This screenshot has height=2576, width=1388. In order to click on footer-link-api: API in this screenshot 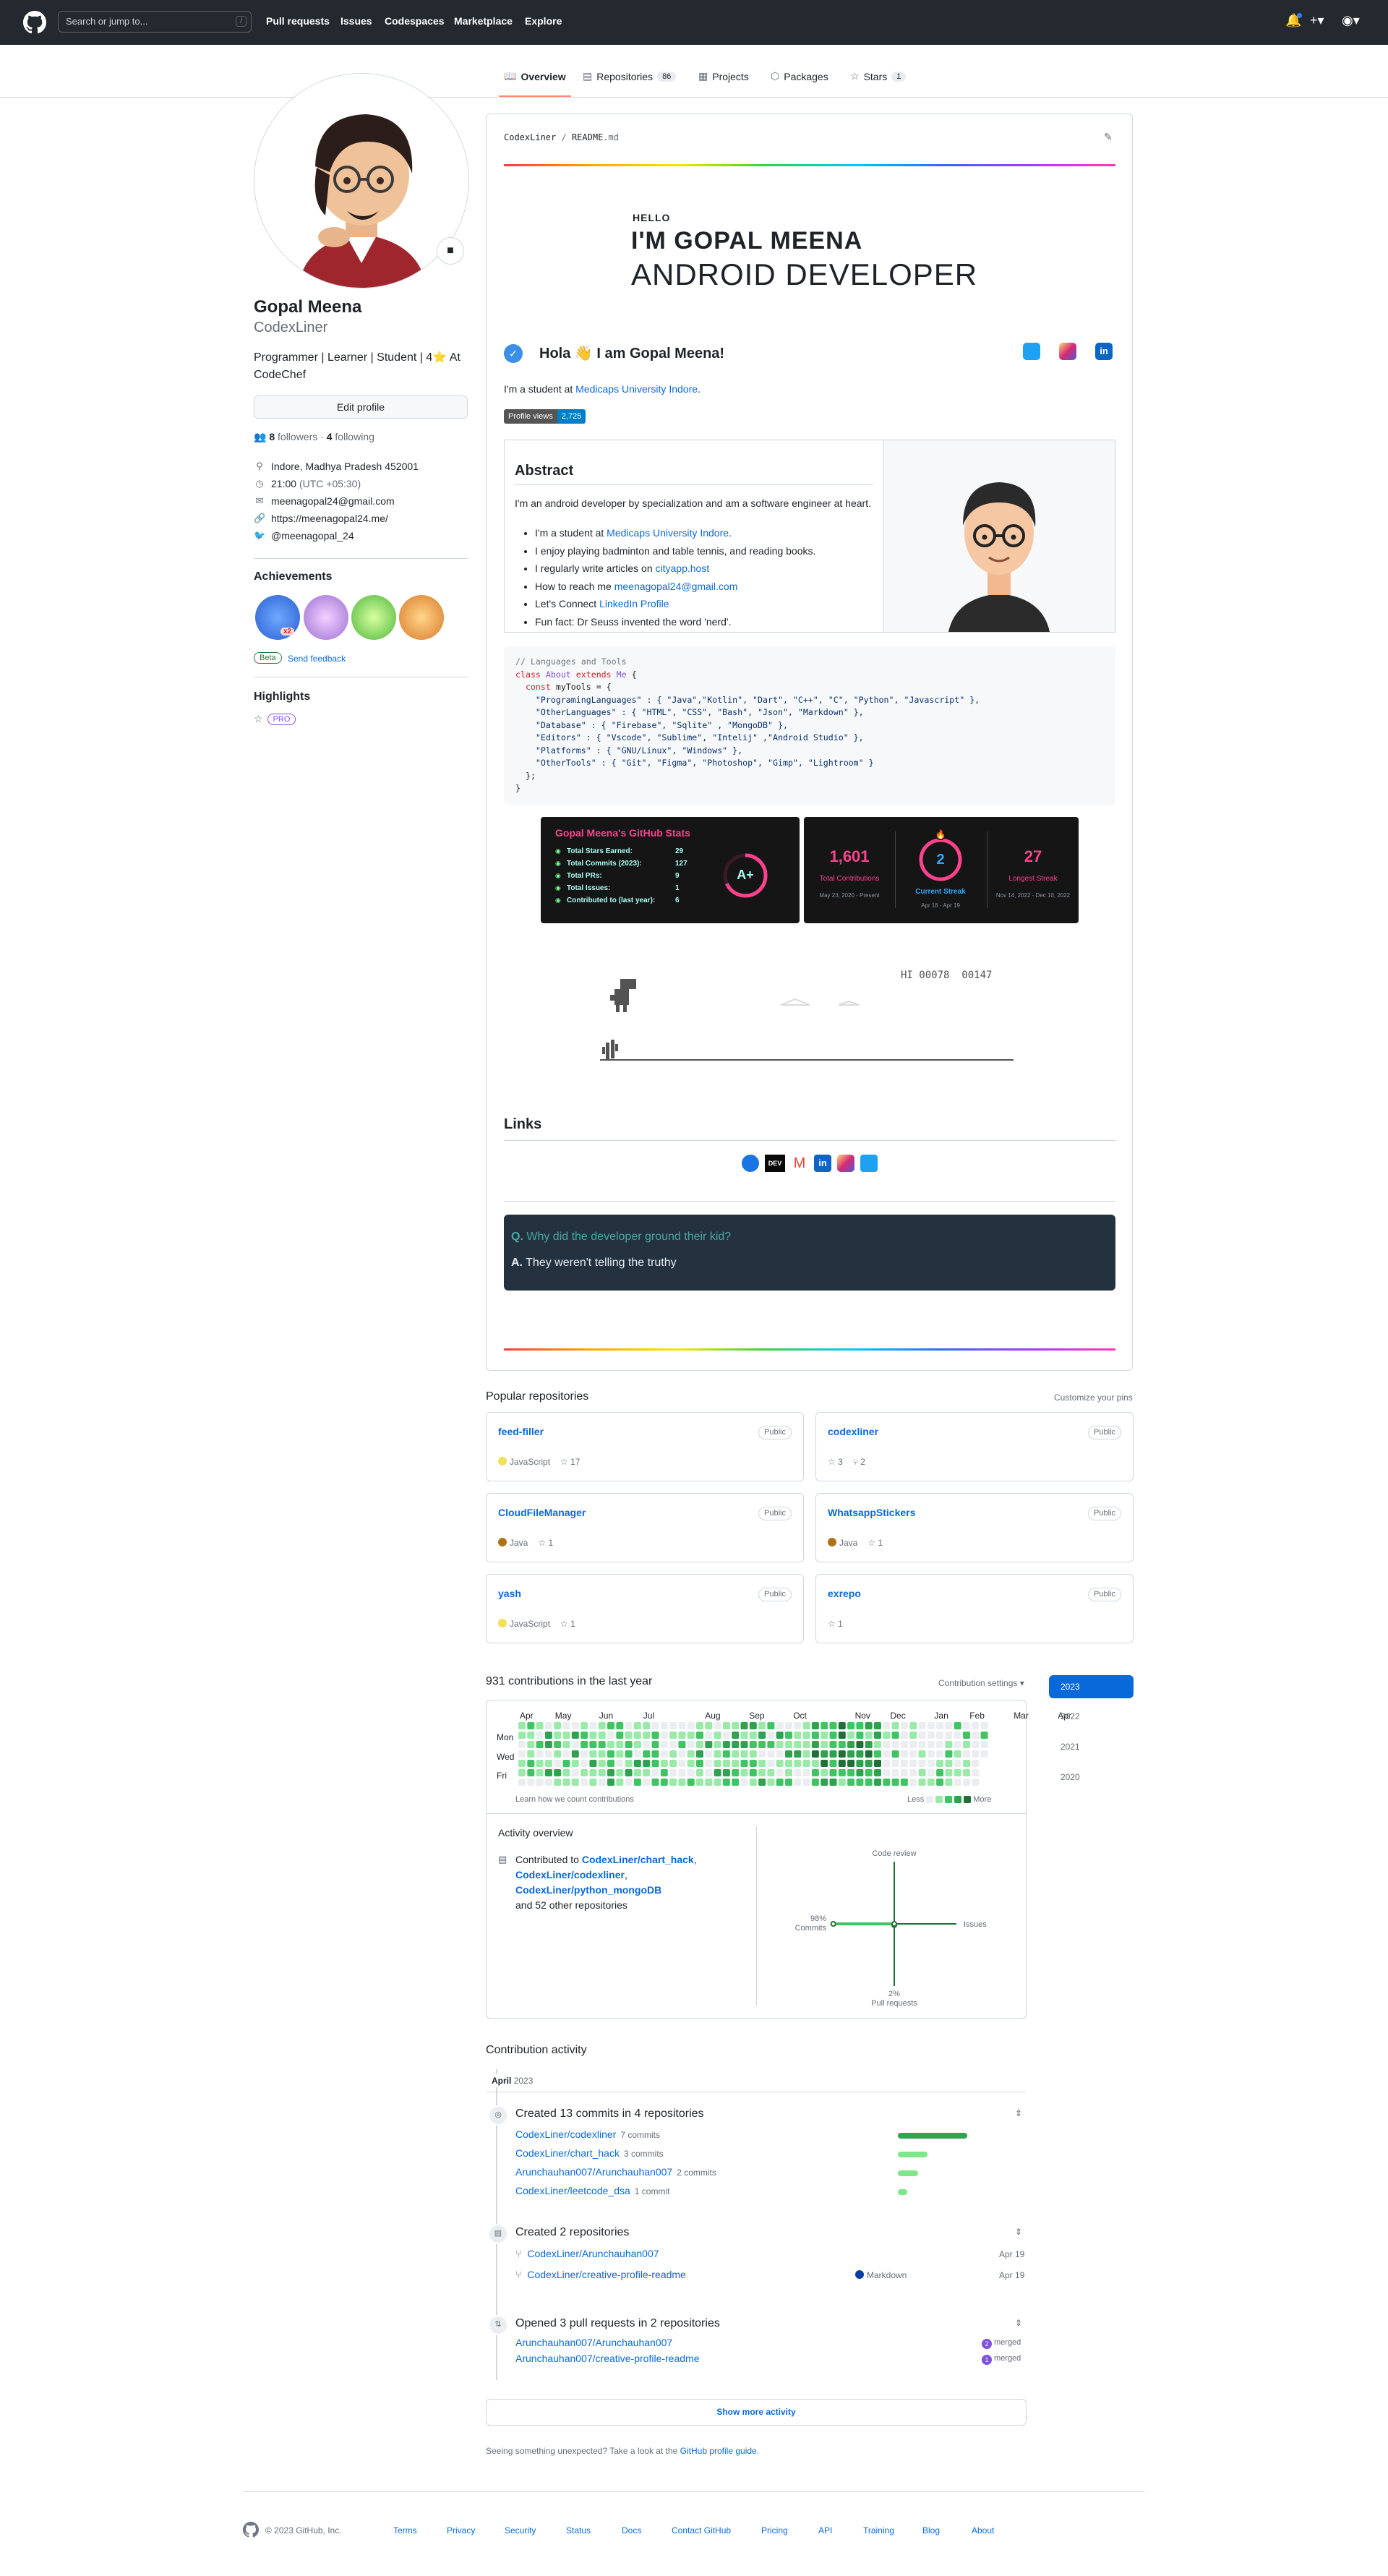, I will do `click(825, 2530)`.